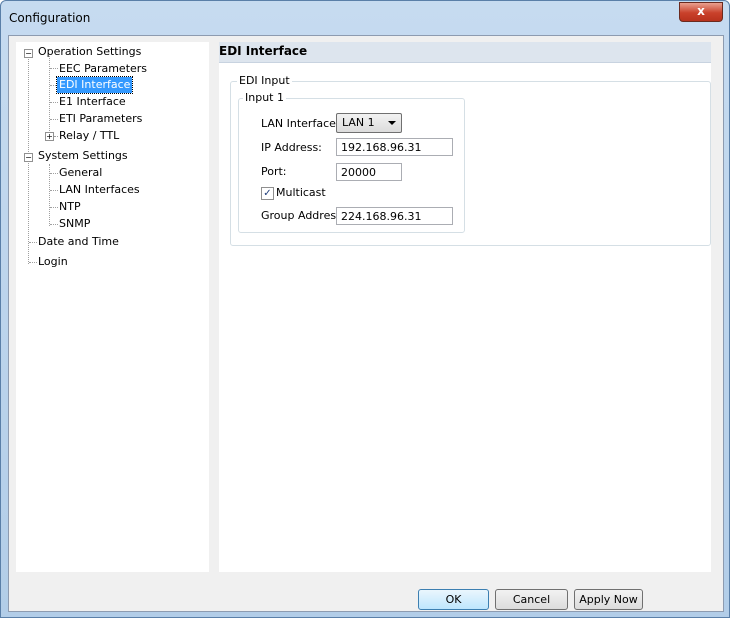 This screenshot has width=730, height=618. I want to click on tree-item-lan-interfaces: LAN Interfaces, so click(99, 190).